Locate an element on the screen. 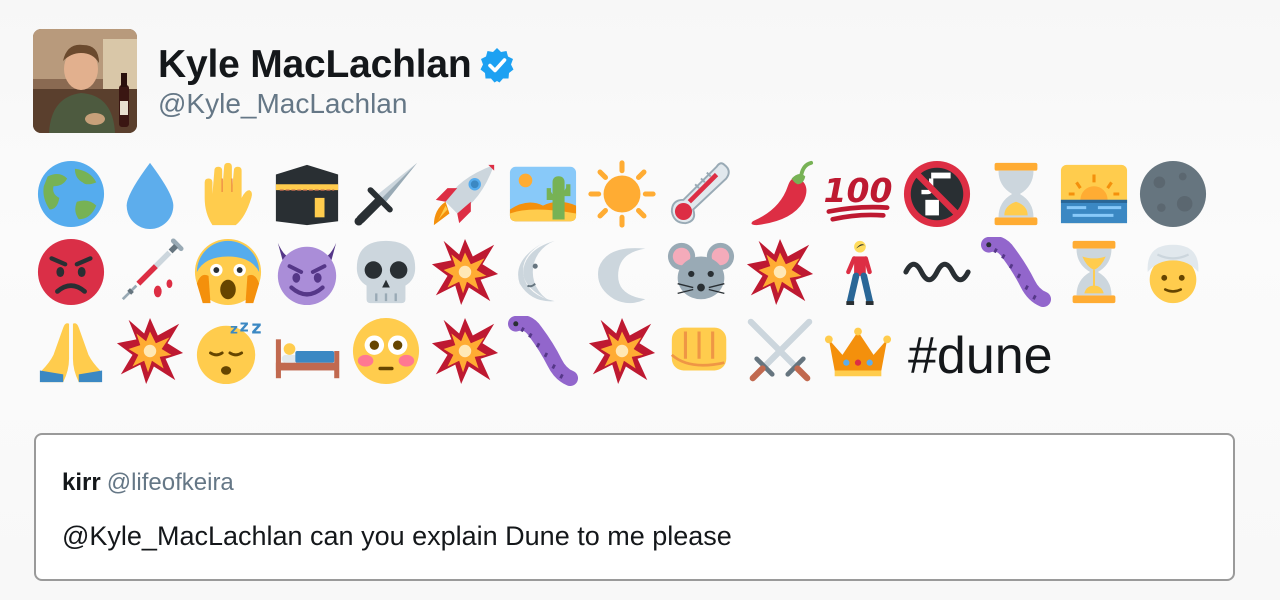 This screenshot has height=600, width=1280. raised-hand-icon is located at coordinates (228, 194).